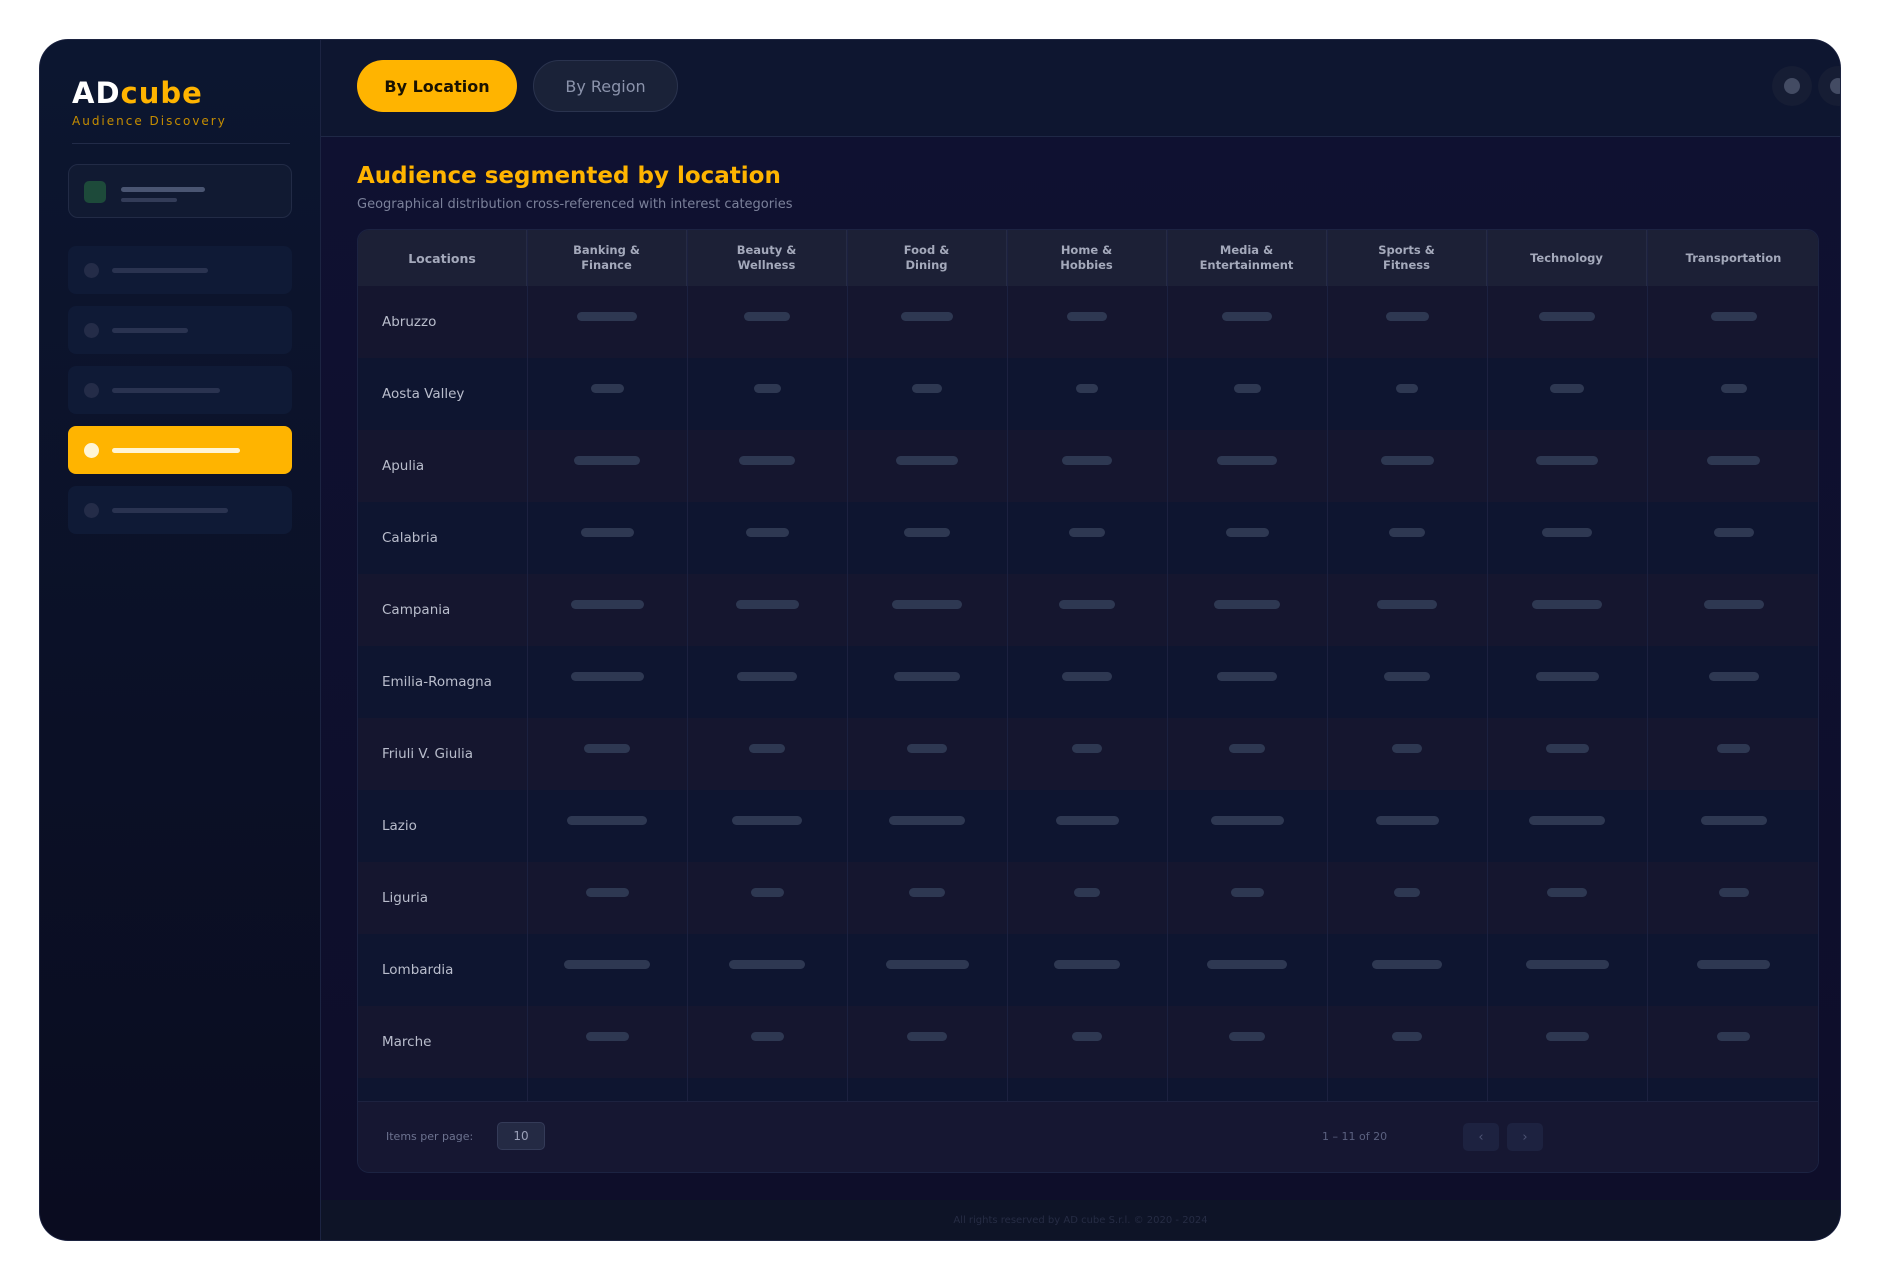  Describe the element at coordinates (163, 189) in the screenshot. I see `profile-name-placeholder` at that location.